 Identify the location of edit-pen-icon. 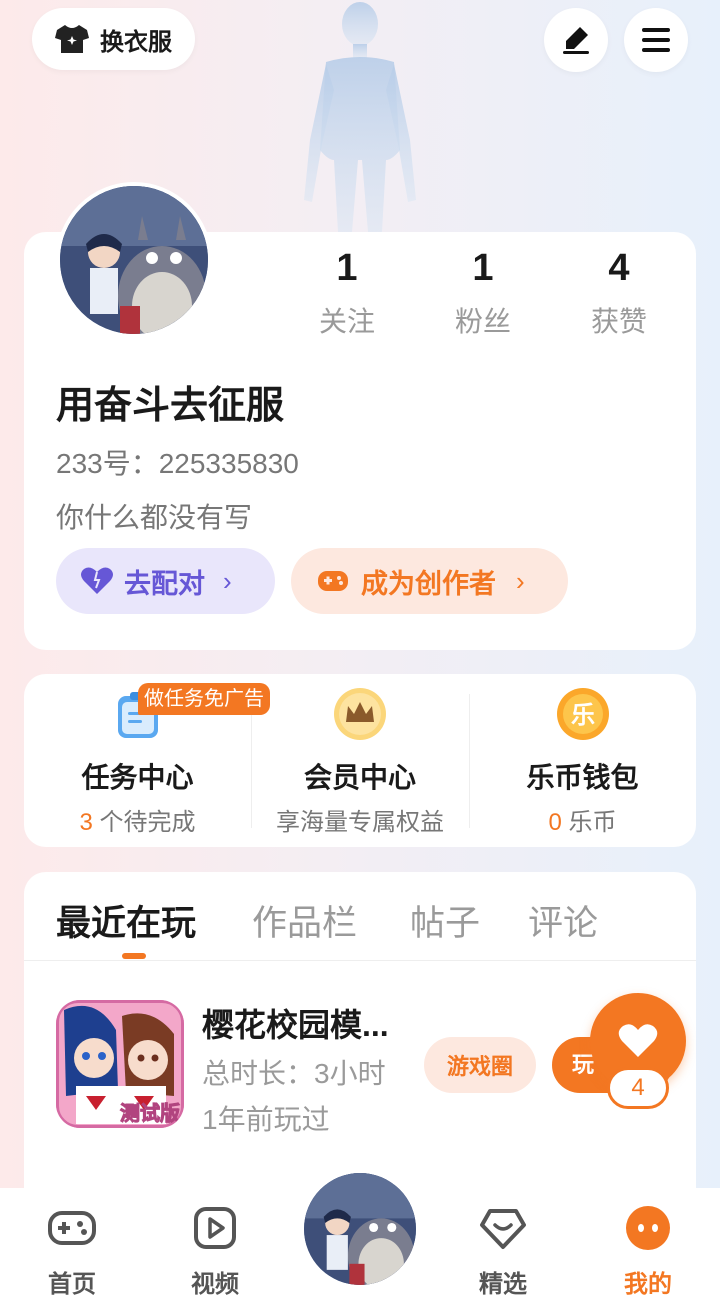
(576, 40).